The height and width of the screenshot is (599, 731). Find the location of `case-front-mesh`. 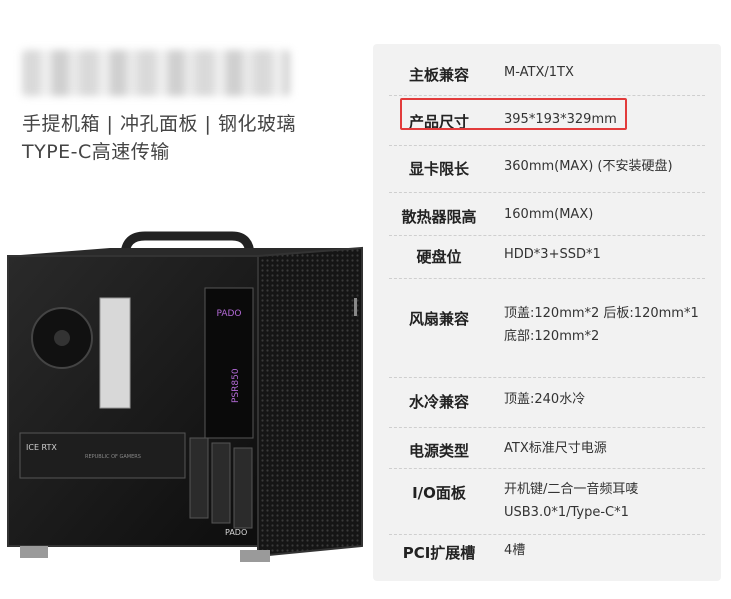

case-front-mesh is located at coordinates (310, 402).